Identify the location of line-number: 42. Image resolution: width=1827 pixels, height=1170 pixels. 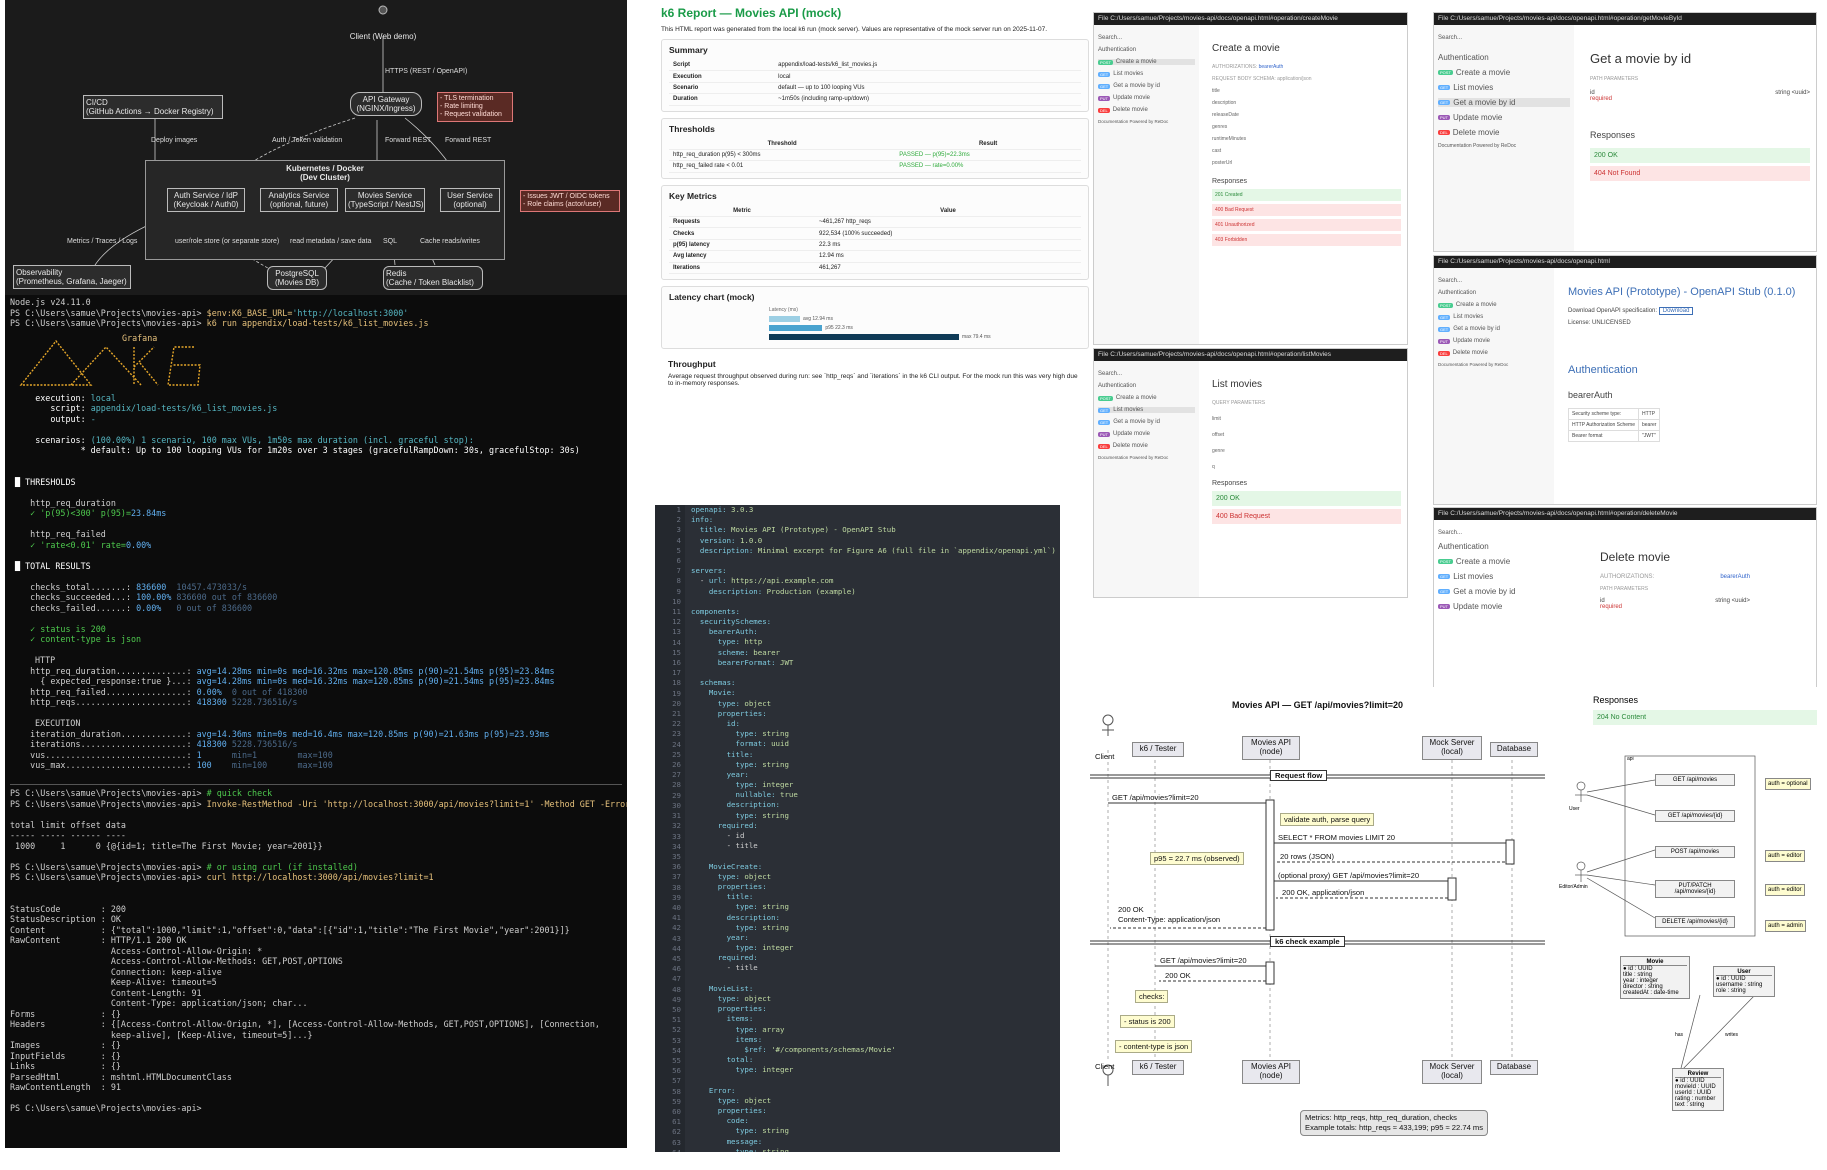
(676, 928).